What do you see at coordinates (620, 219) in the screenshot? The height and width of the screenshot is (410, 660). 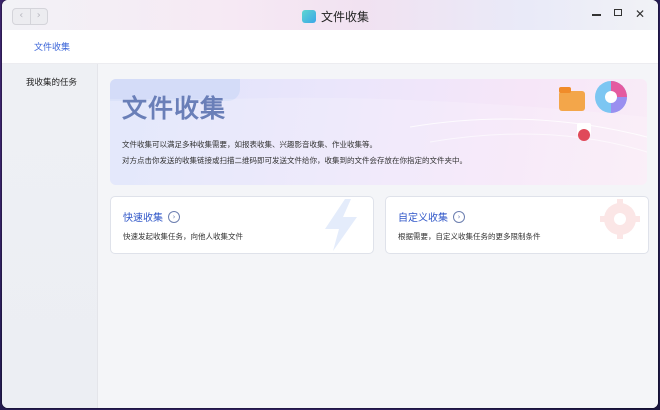 I see `gear-icon` at bounding box center [620, 219].